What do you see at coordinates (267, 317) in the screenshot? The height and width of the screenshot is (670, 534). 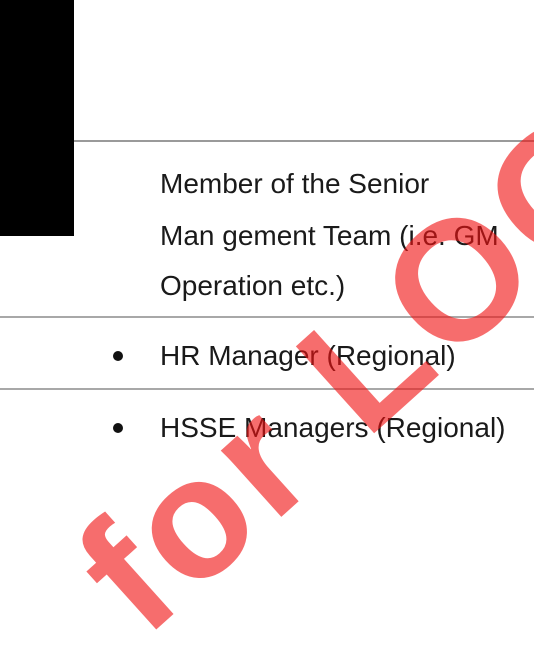 I see `table-divider-middle` at bounding box center [267, 317].